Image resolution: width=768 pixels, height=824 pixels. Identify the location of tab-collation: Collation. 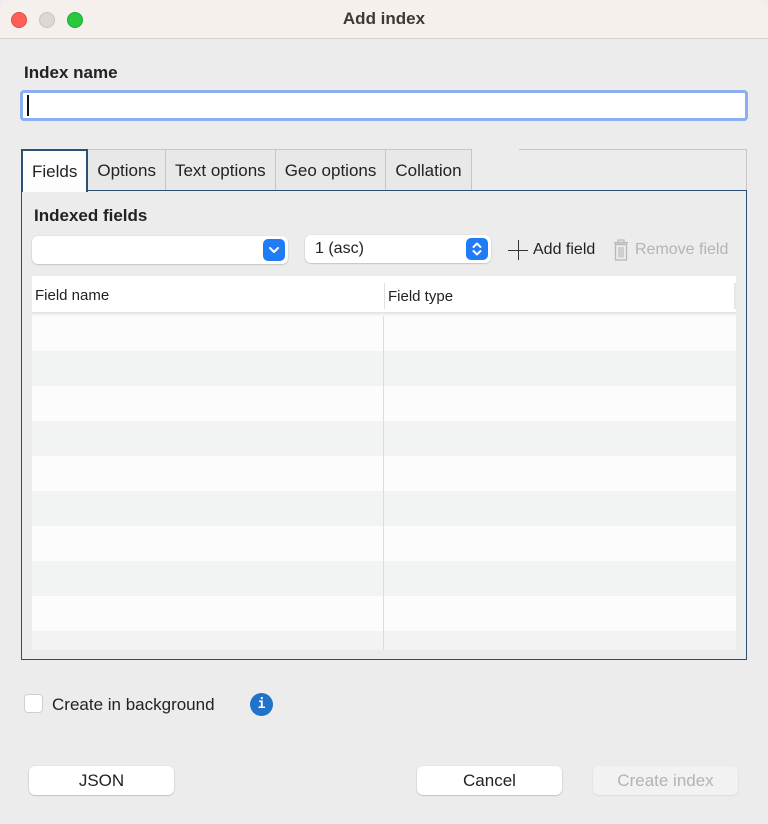
(429, 170).